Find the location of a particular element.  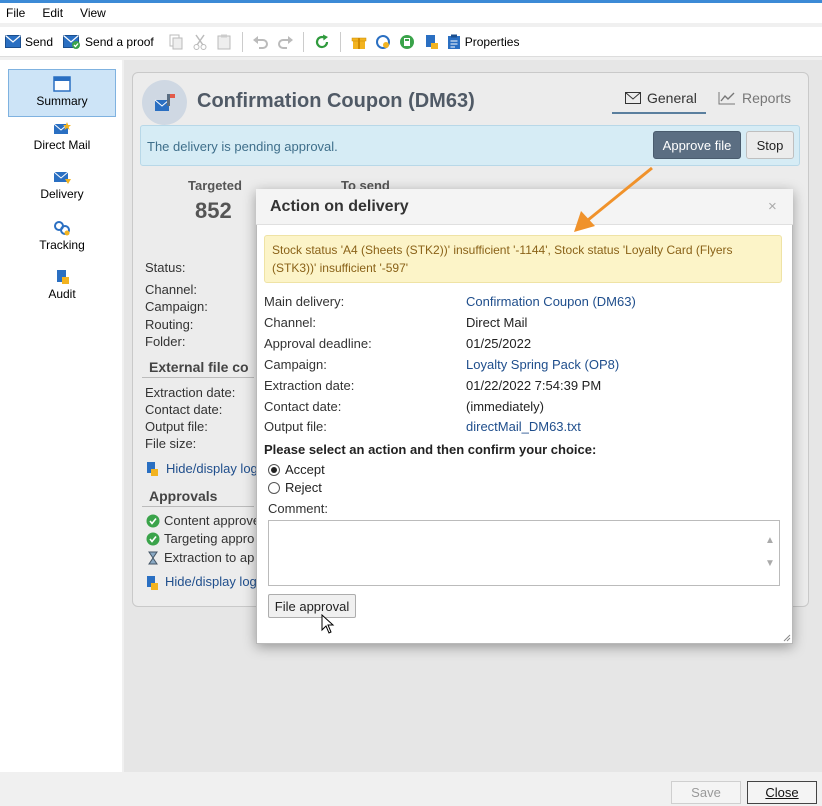

tab-general: General is located at coordinates (661, 98).